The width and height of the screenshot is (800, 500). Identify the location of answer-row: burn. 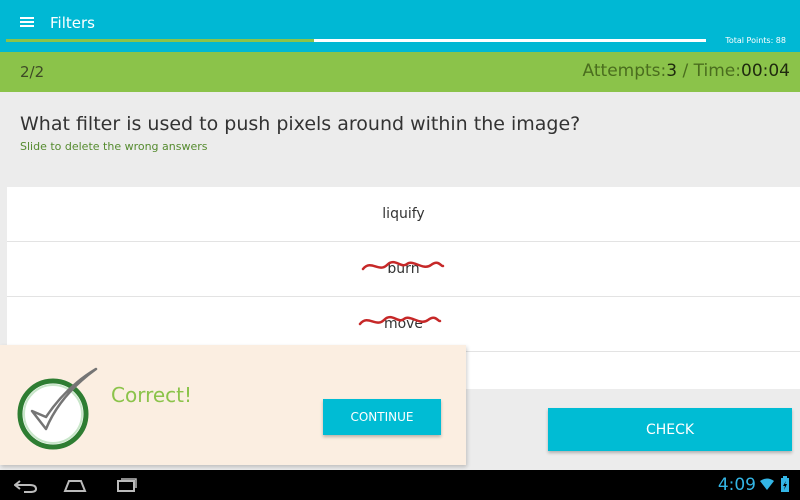
(403, 269).